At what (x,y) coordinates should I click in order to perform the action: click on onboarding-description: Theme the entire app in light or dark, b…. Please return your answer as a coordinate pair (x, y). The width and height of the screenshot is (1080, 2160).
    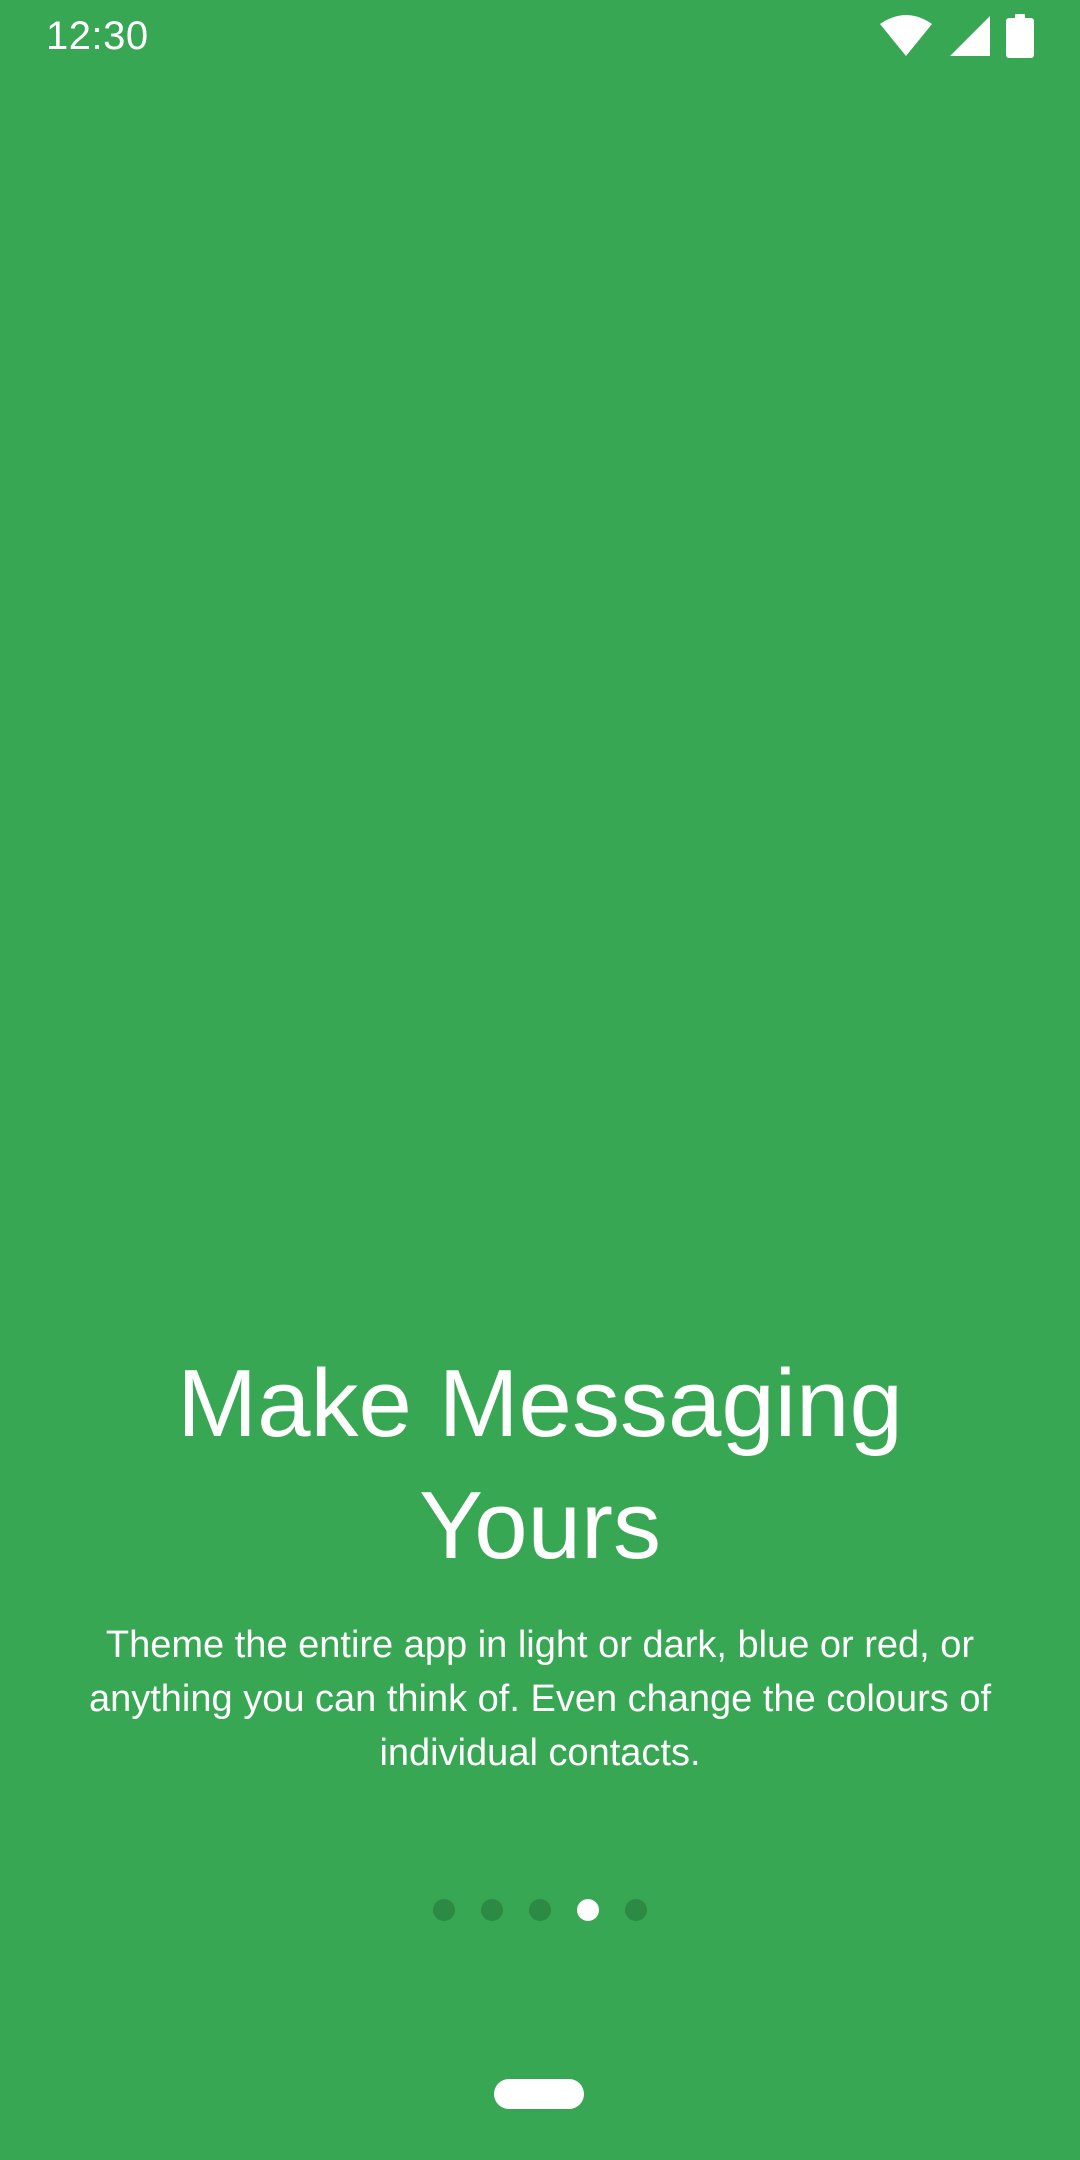
    Looking at the image, I should click on (540, 1699).